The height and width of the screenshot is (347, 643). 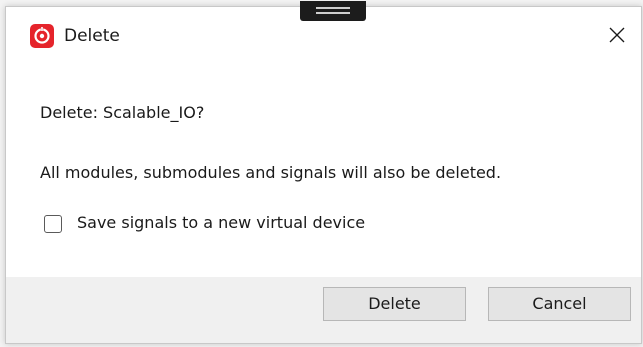 What do you see at coordinates (122, 112) in the screenshot?
I see `delete-message: Delete: Scalable_IO?` at bounding box center [122, 112].